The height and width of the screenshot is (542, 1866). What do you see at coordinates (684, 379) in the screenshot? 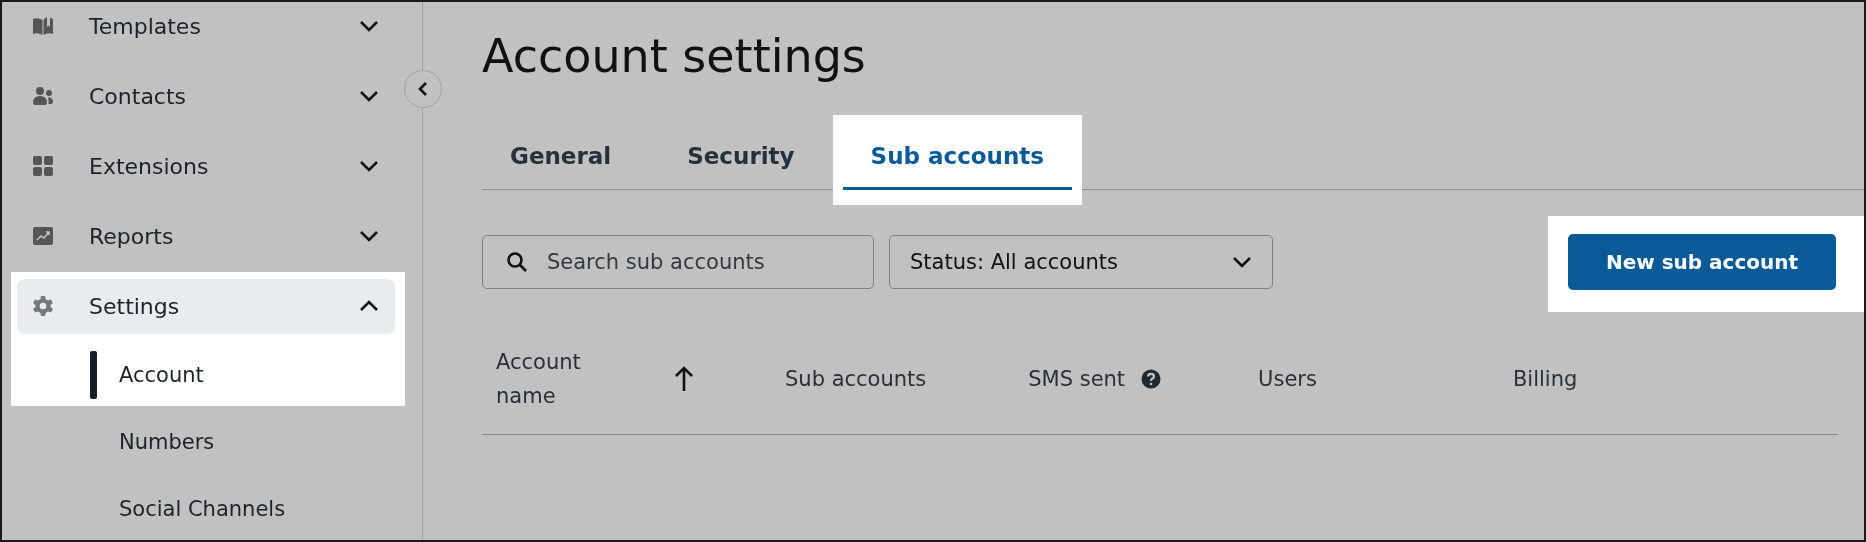
I see `sort-arrow-icon` at bounding box center [684, 379].